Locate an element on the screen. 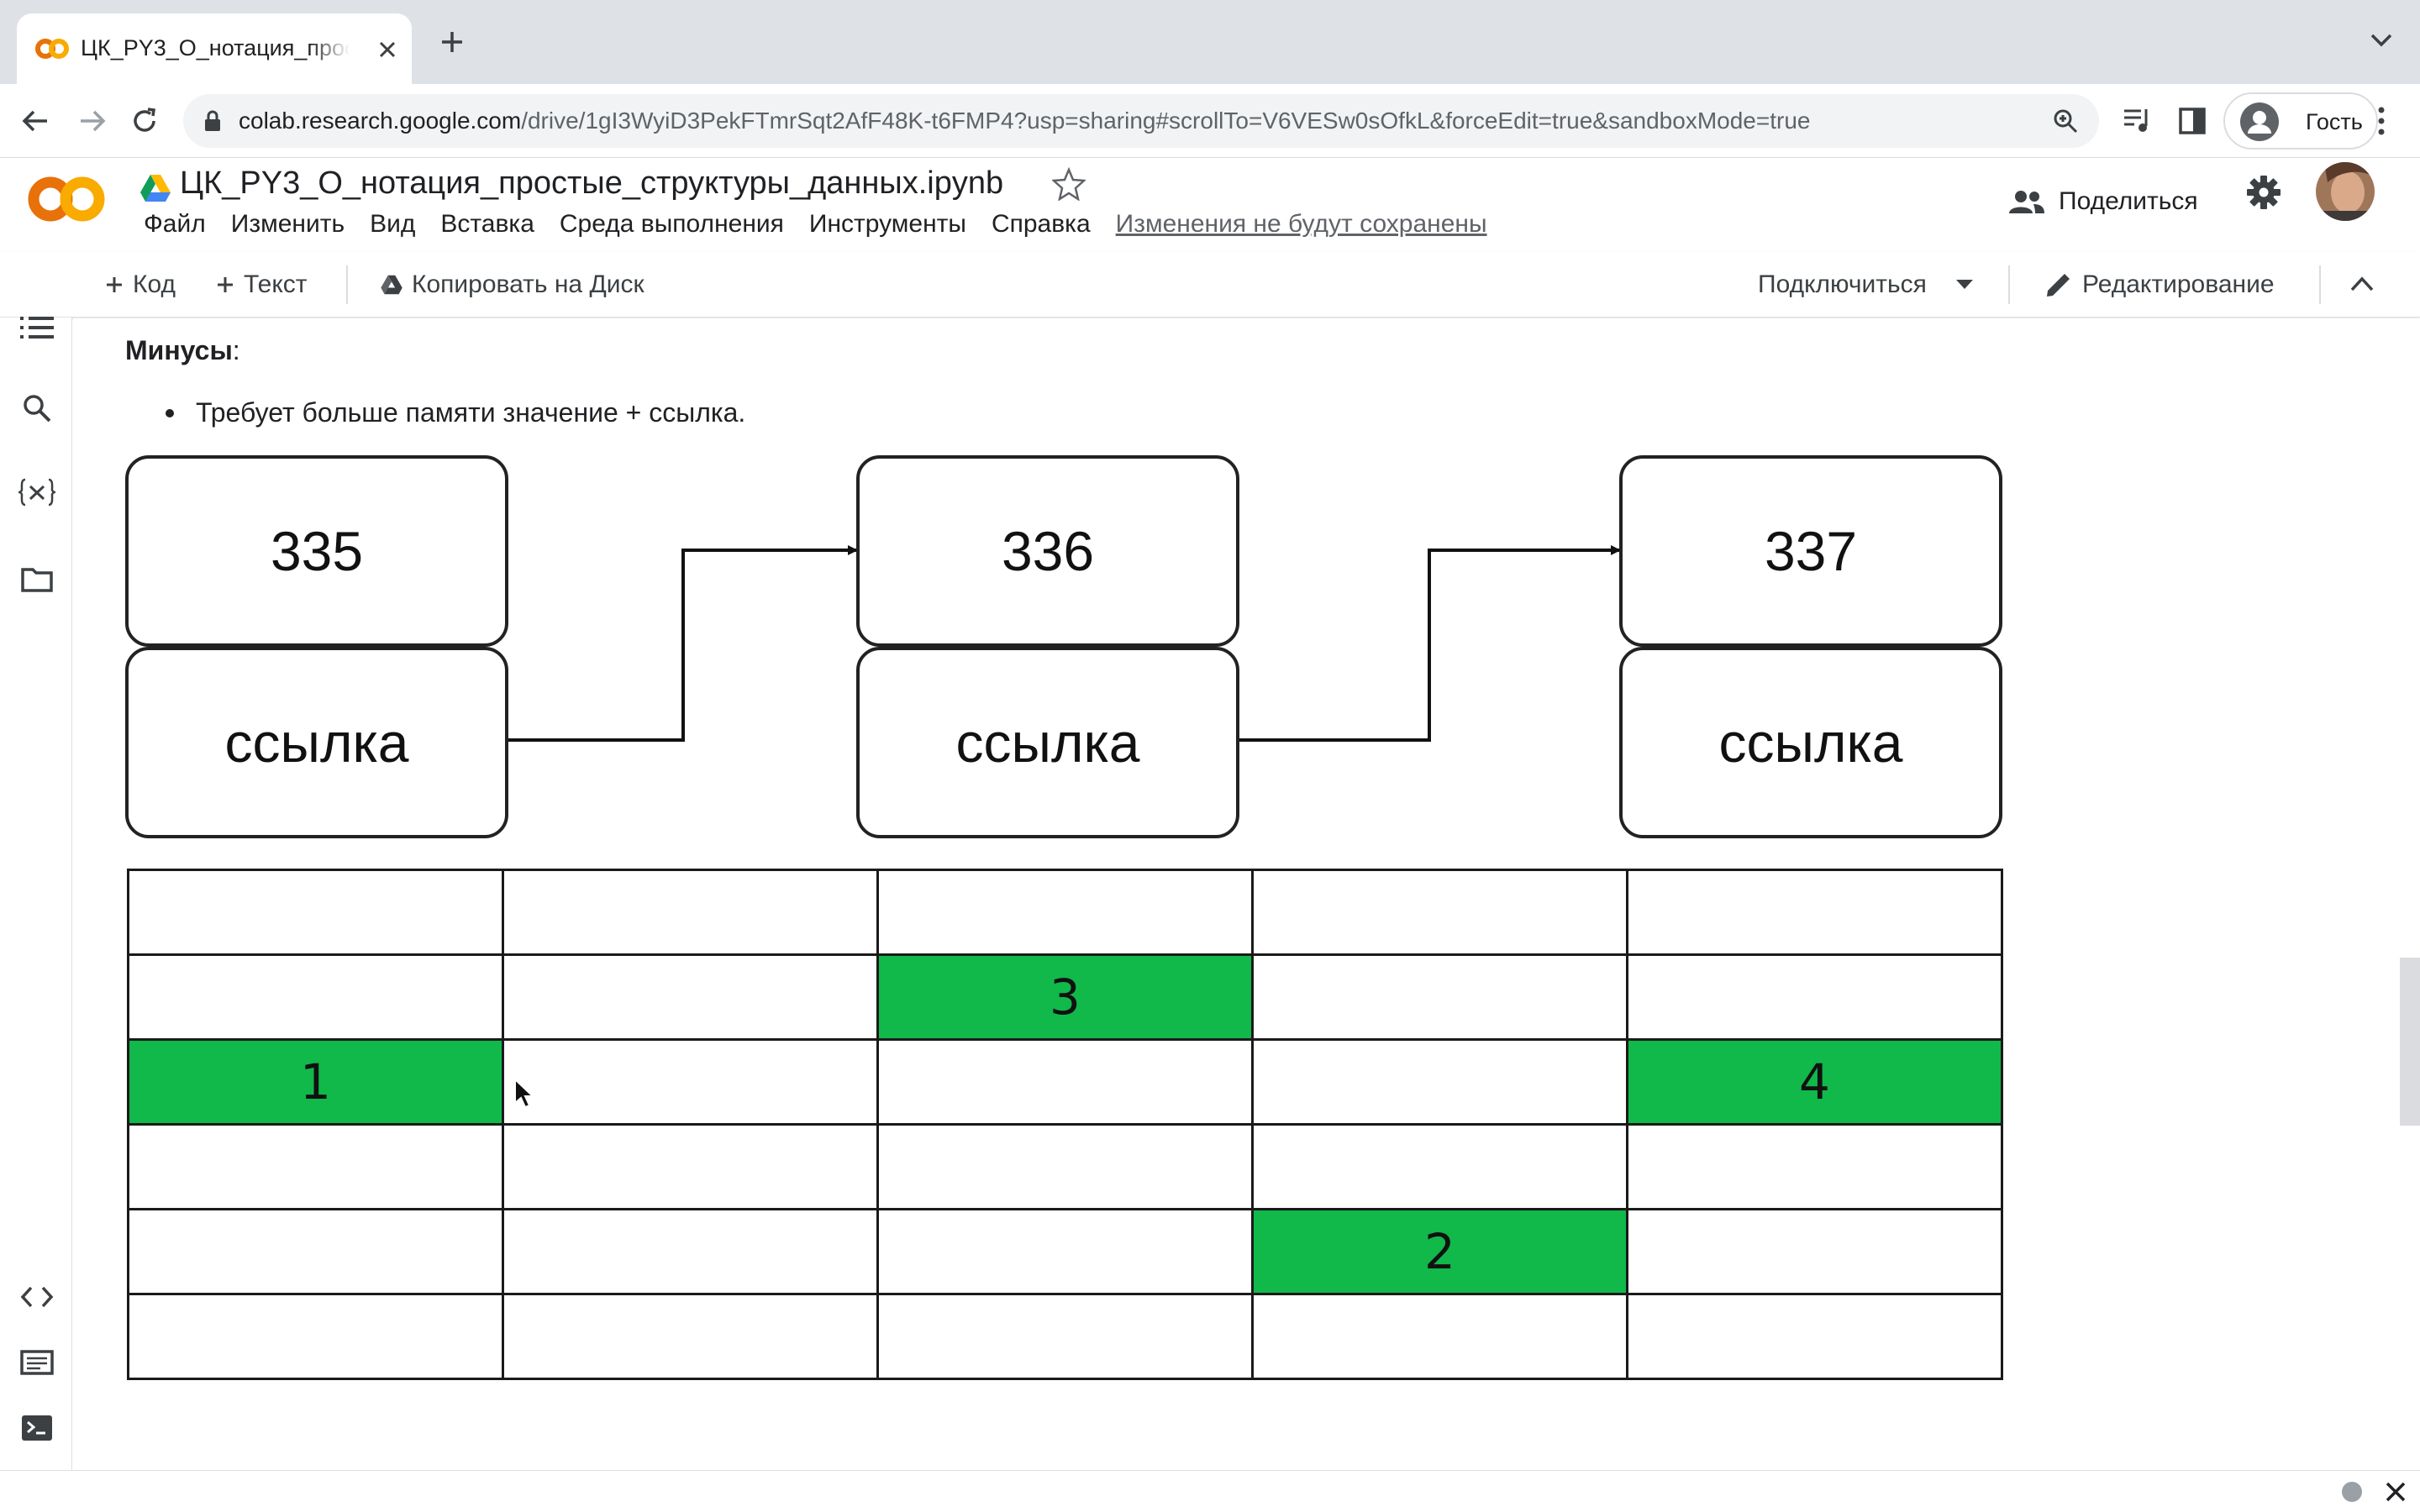 The width and height of the screenshot is (2420, 1512). close-tab-icon is located at coordinates (387, 49).